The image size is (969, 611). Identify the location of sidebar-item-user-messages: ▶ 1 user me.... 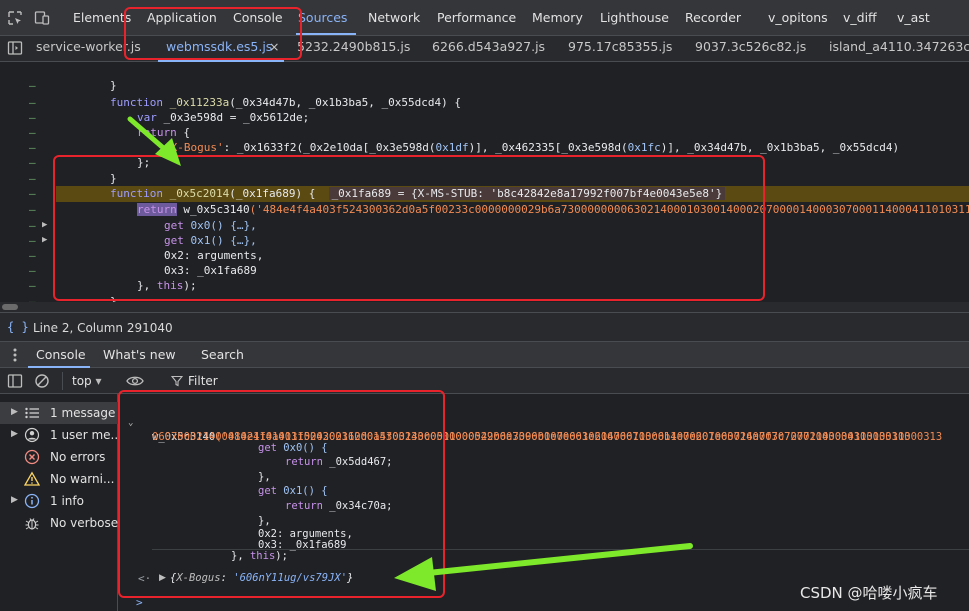
(59, 435).